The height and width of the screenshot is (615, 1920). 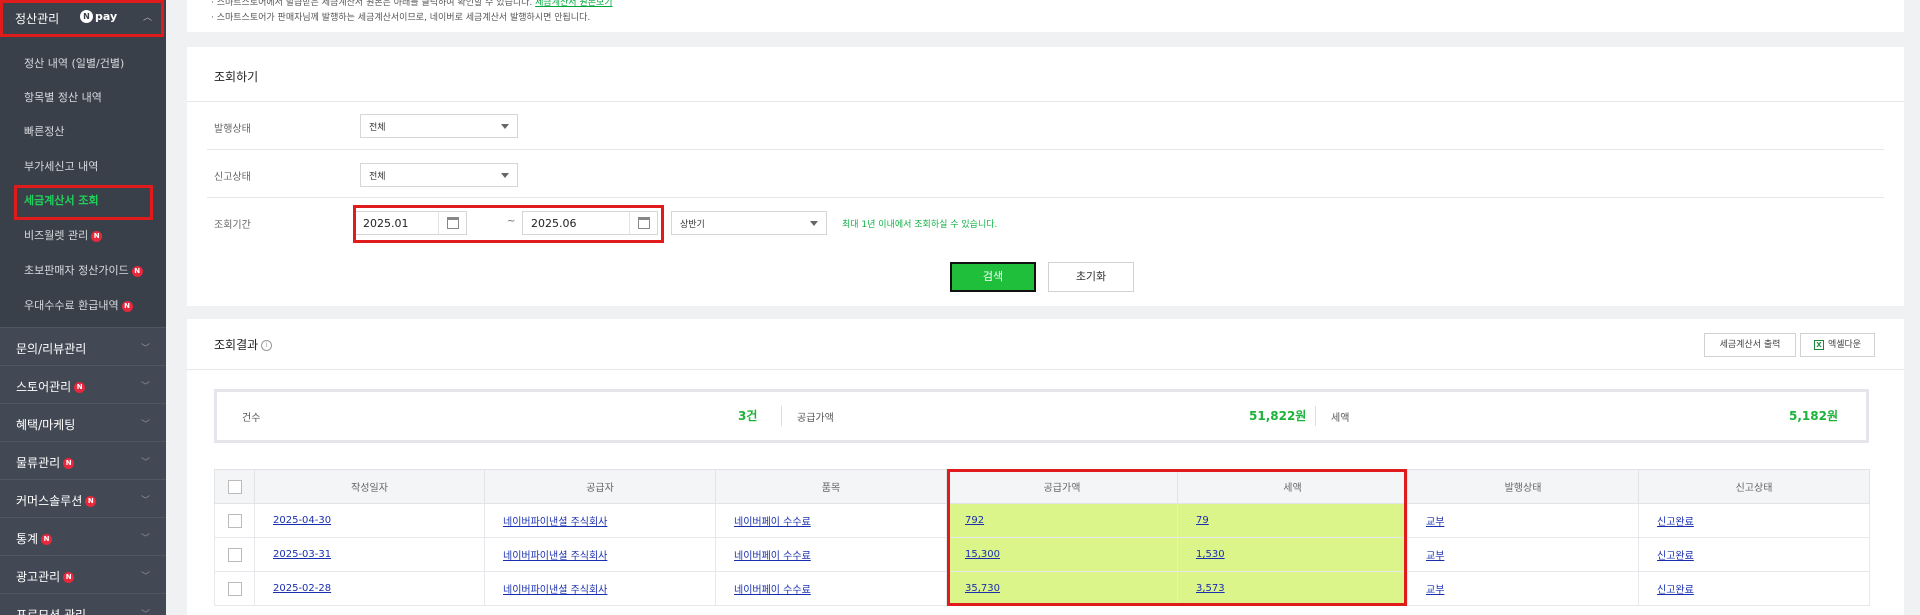 I want to click on result-title-text: 조회결과, so click(x=236, y=345).